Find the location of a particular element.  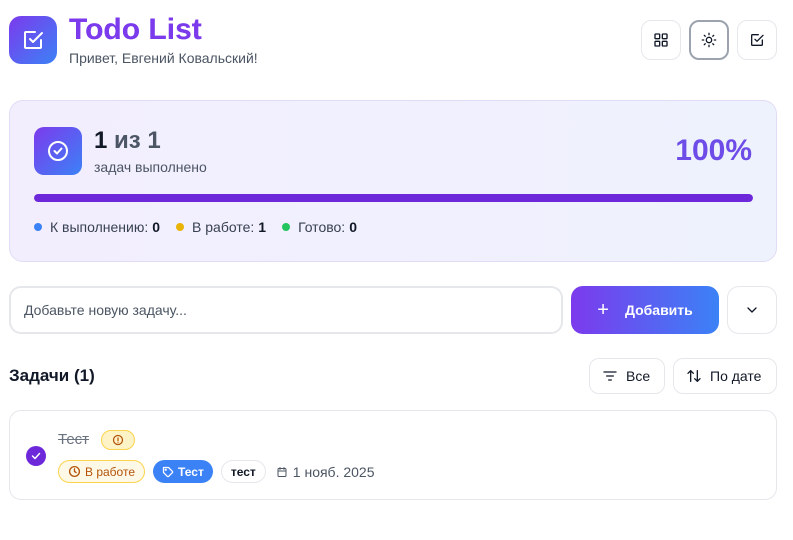

progress-bar is located at coordinates (393, 198).